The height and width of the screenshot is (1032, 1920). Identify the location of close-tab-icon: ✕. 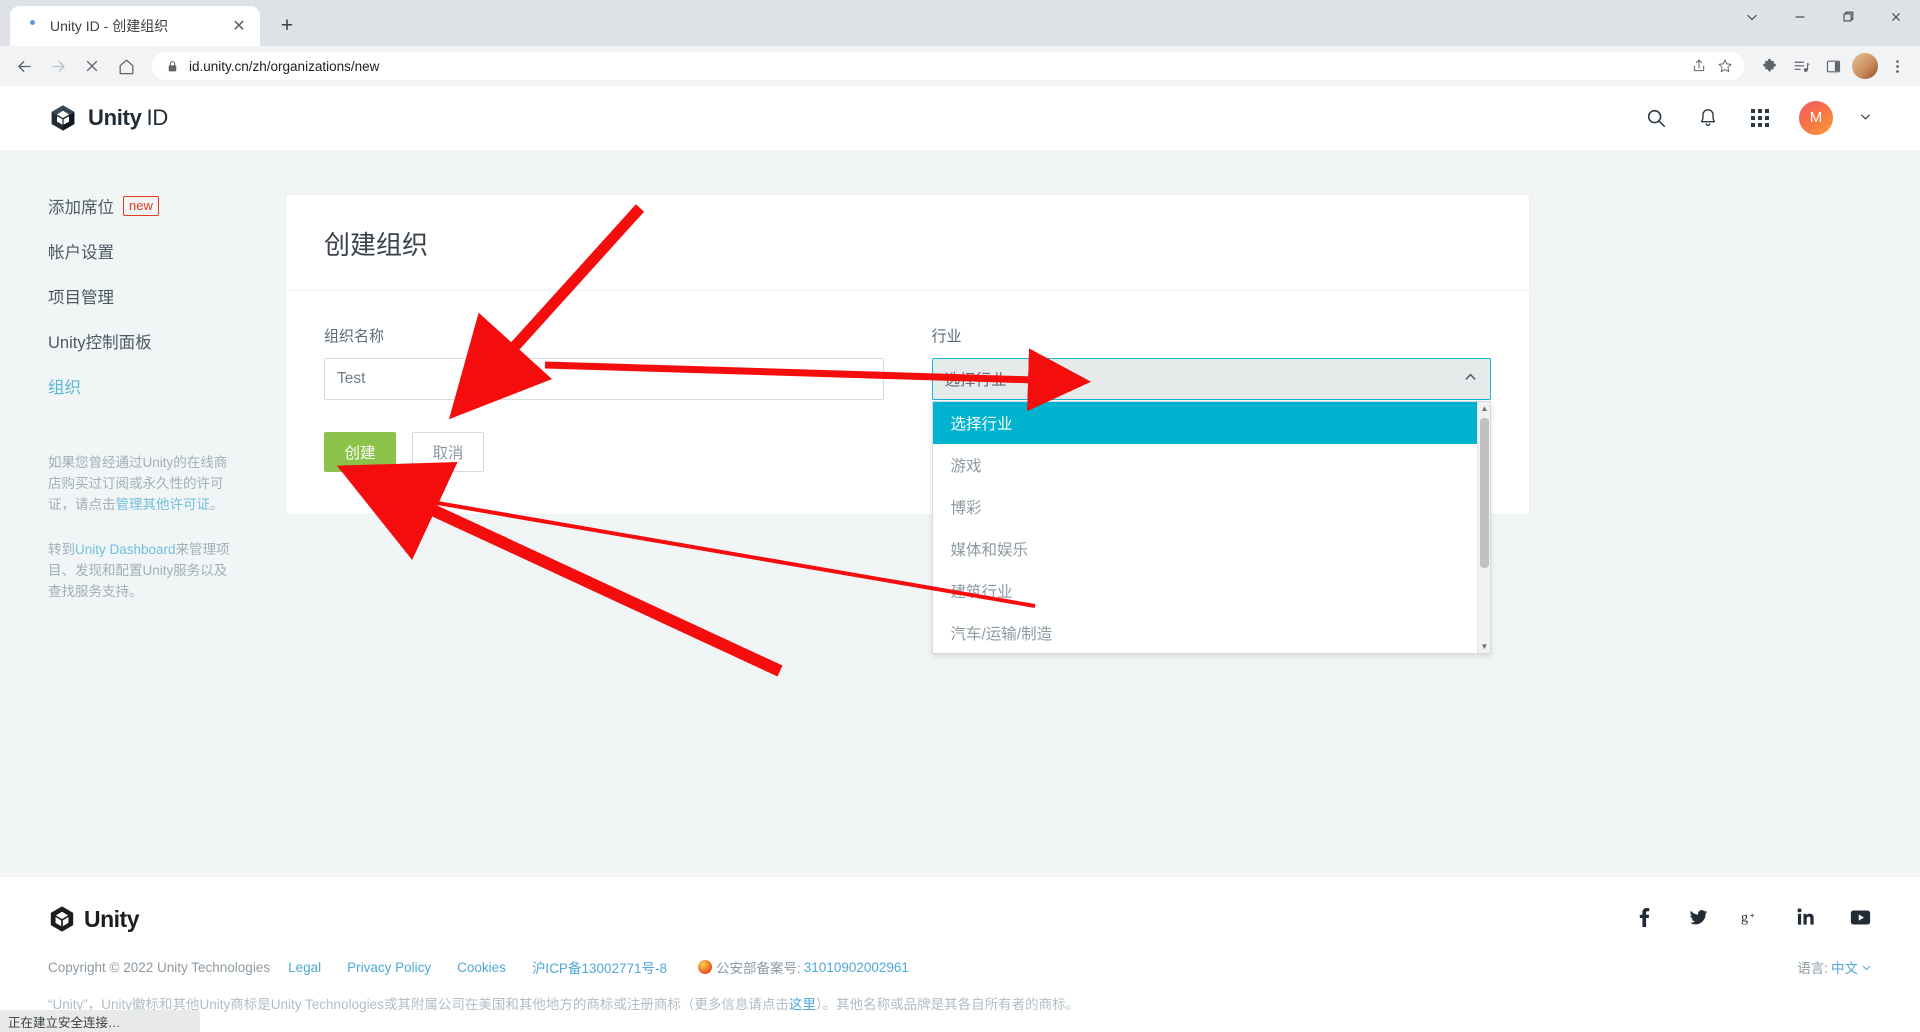
(239, 26).